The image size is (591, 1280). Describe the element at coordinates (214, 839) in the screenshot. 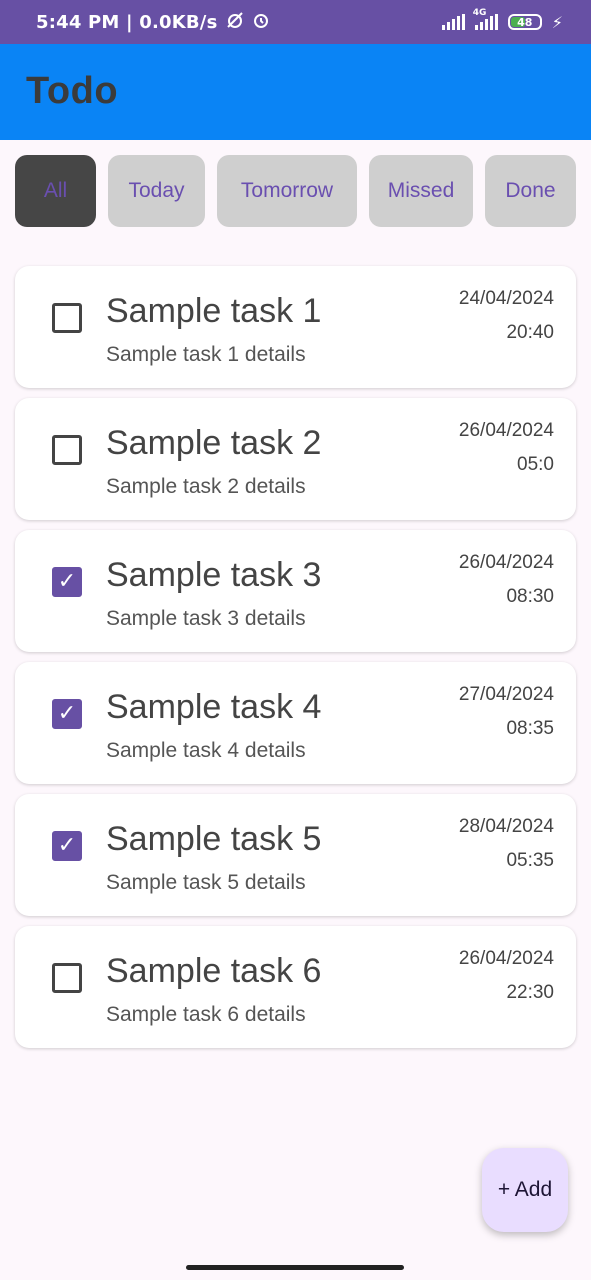

I see `task-title: Sample task 5` at that location.